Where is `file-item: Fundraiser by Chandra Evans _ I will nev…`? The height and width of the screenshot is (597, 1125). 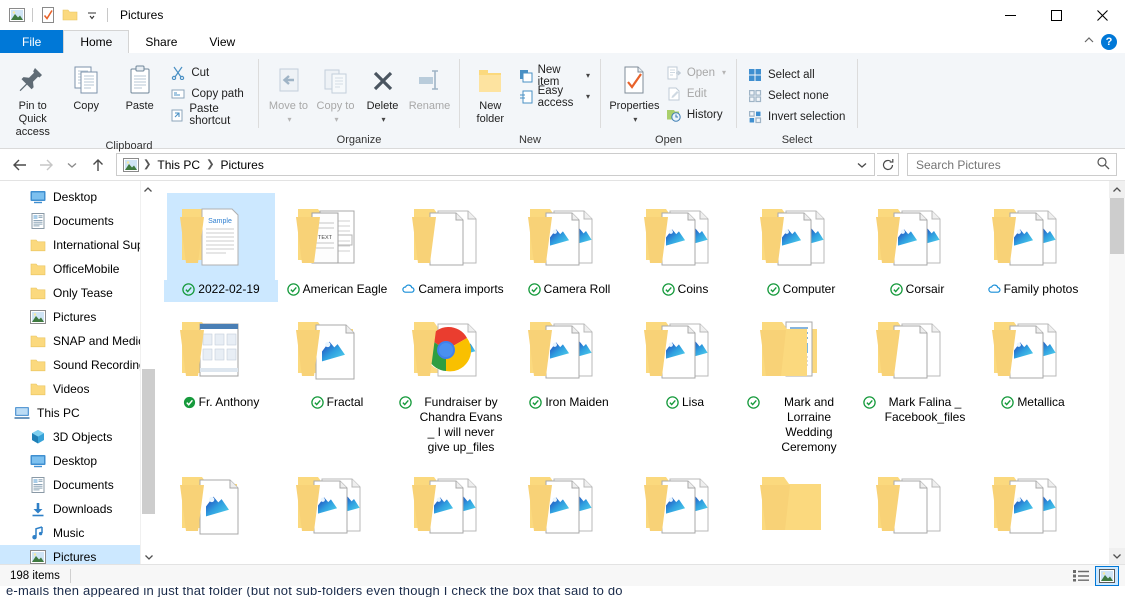 file-item: Fundraiser by Chandra Evans _ I will nev… is located at coordinates (453, 379).